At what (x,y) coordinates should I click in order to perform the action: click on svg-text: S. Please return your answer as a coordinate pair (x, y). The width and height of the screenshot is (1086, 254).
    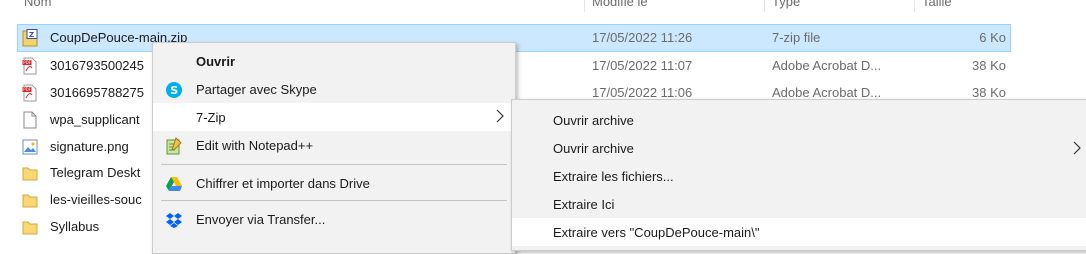
    Looking at the image, I should click on (174, 90).